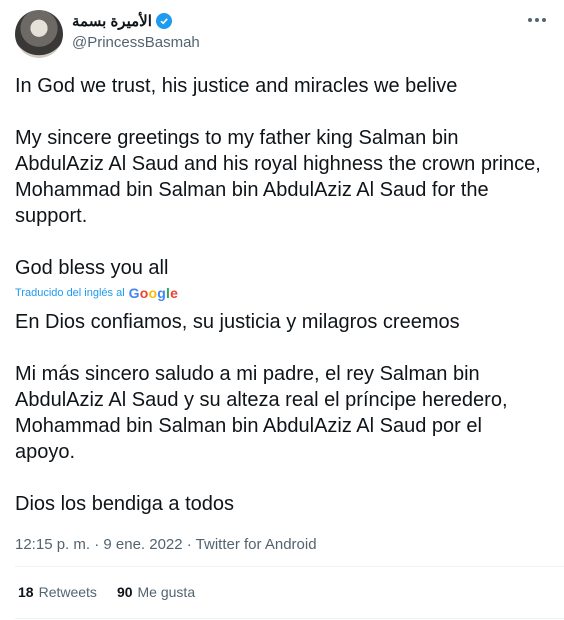 The image size is (564, 620). I want to click on translated-by: Traducido del inglés al Google, so click(96, 293).